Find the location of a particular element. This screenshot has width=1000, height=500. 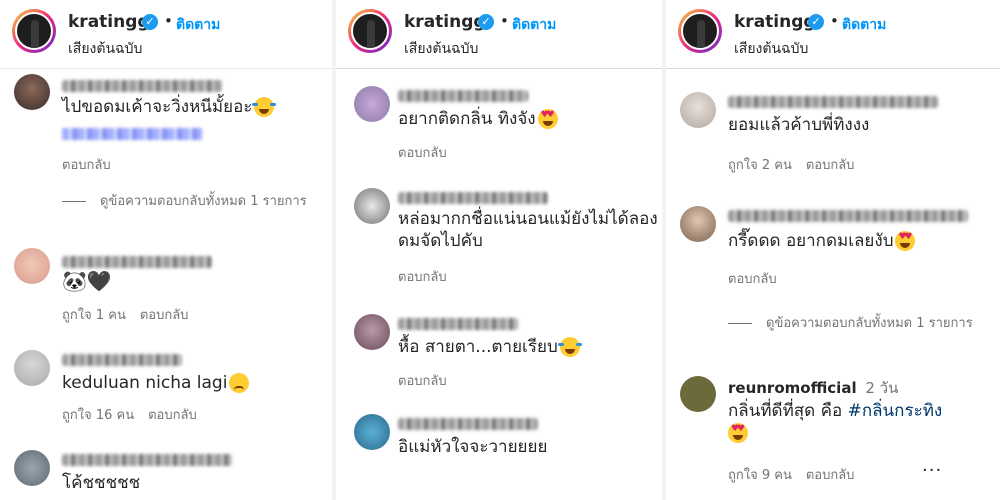

more-options-icon: ··· is located at coordinates (932, 470).